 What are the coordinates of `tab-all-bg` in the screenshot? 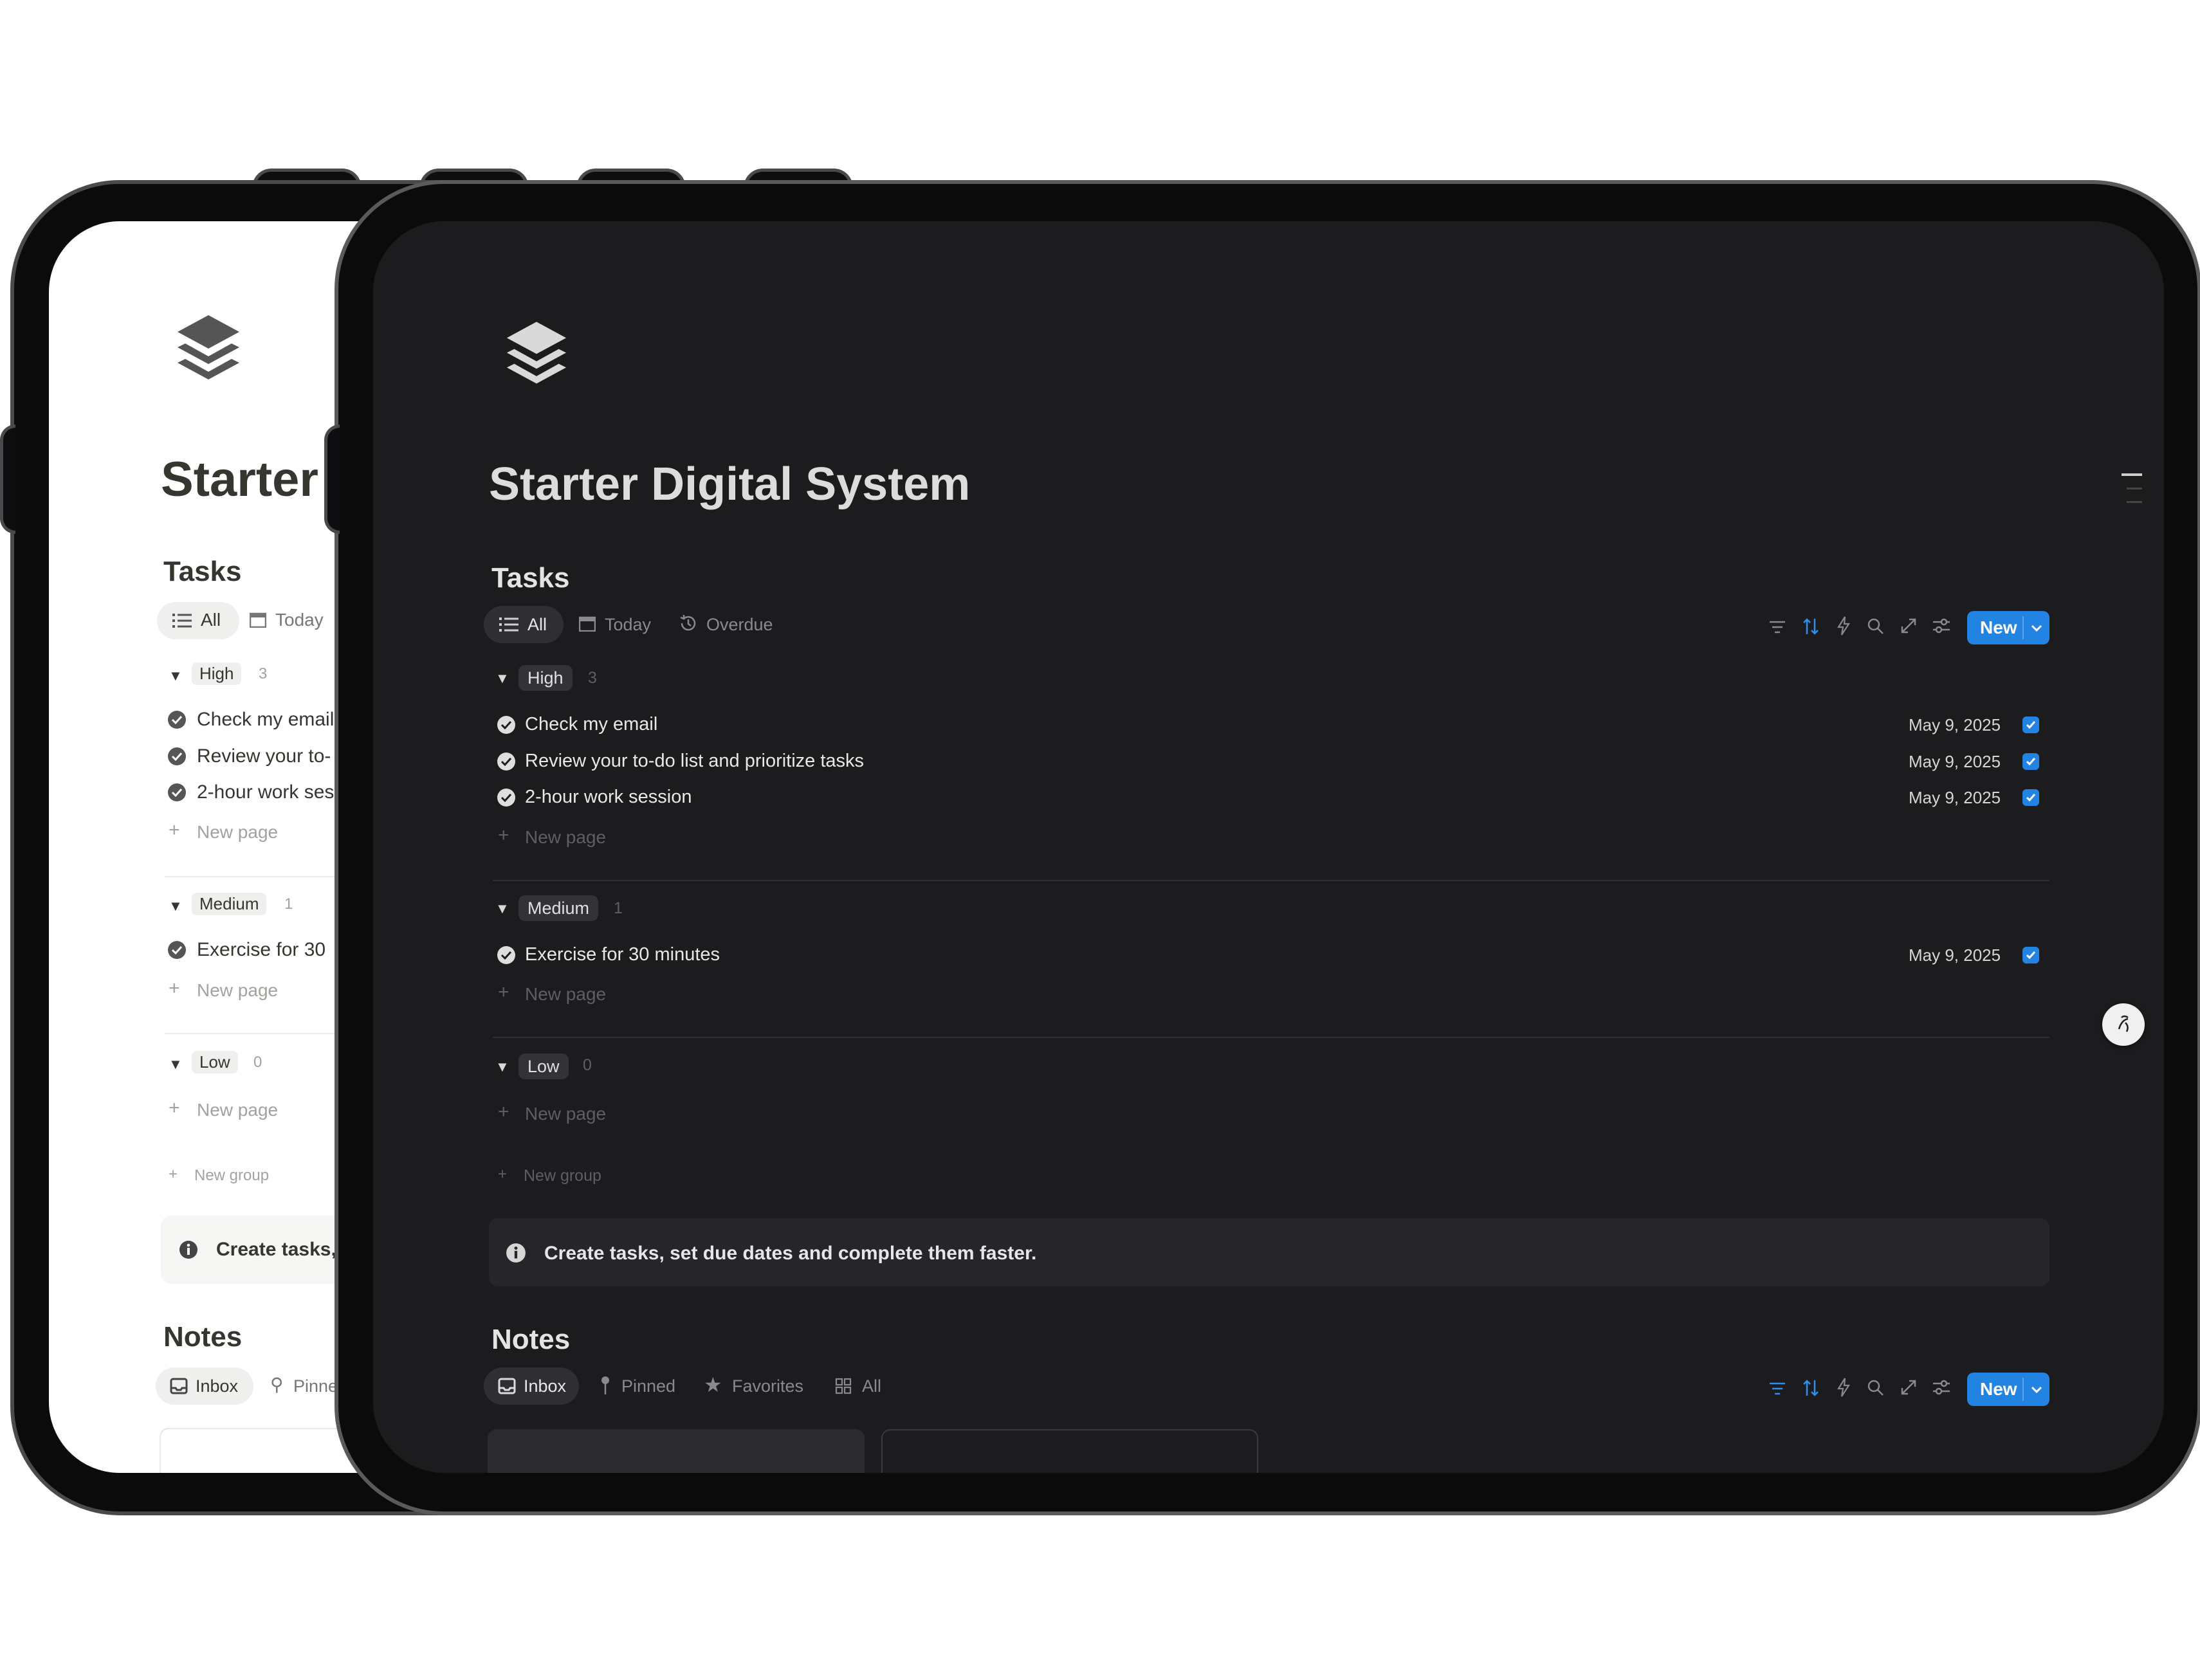 It's located at (198, 620).